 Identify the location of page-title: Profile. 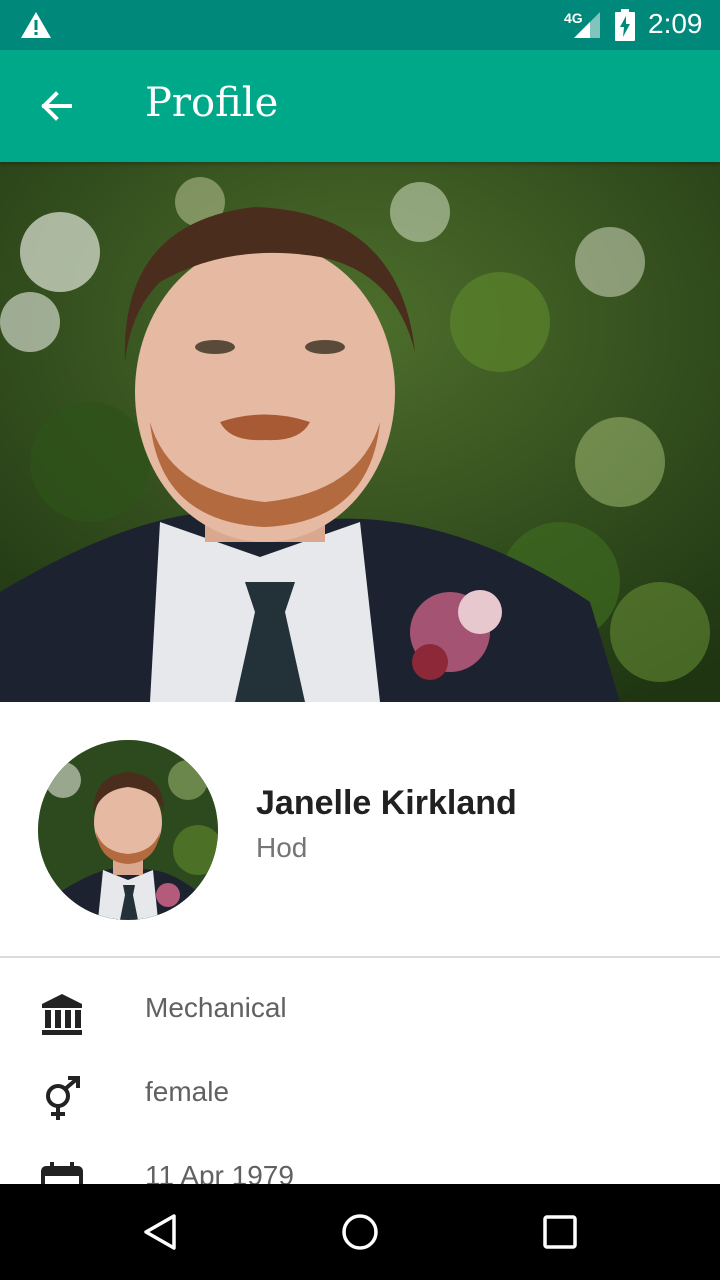
(212, 103).